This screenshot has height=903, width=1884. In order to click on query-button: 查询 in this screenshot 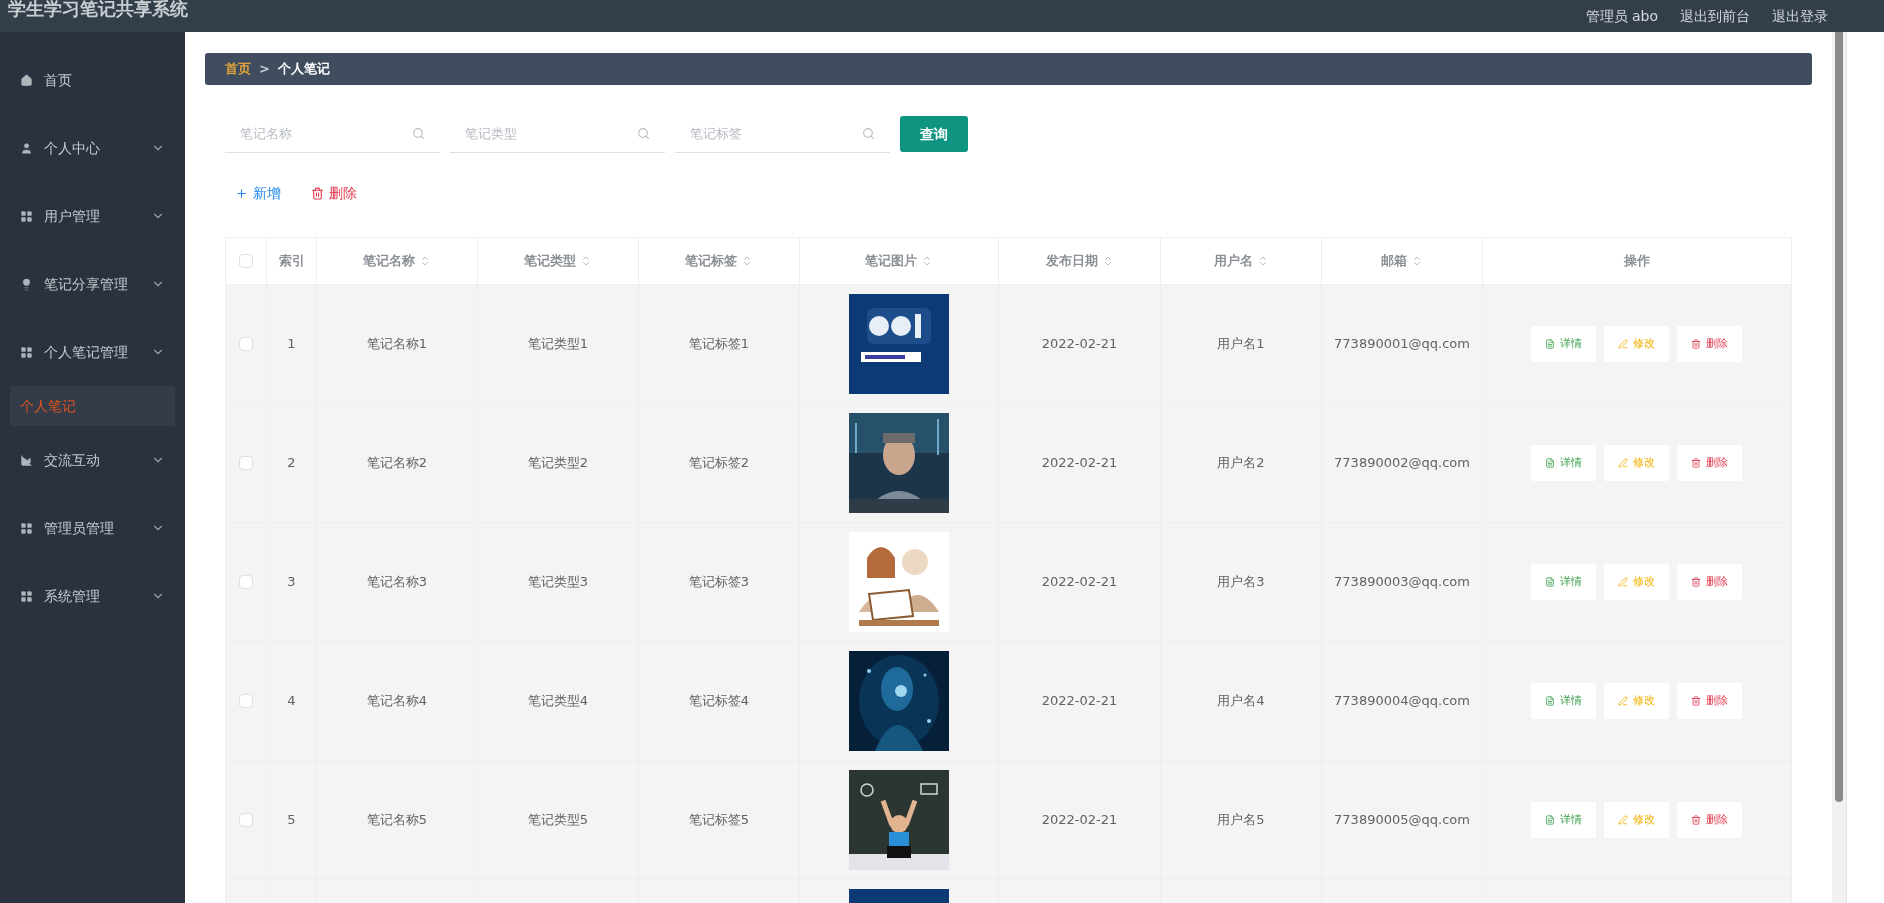, I will do `click(934, 134)`.